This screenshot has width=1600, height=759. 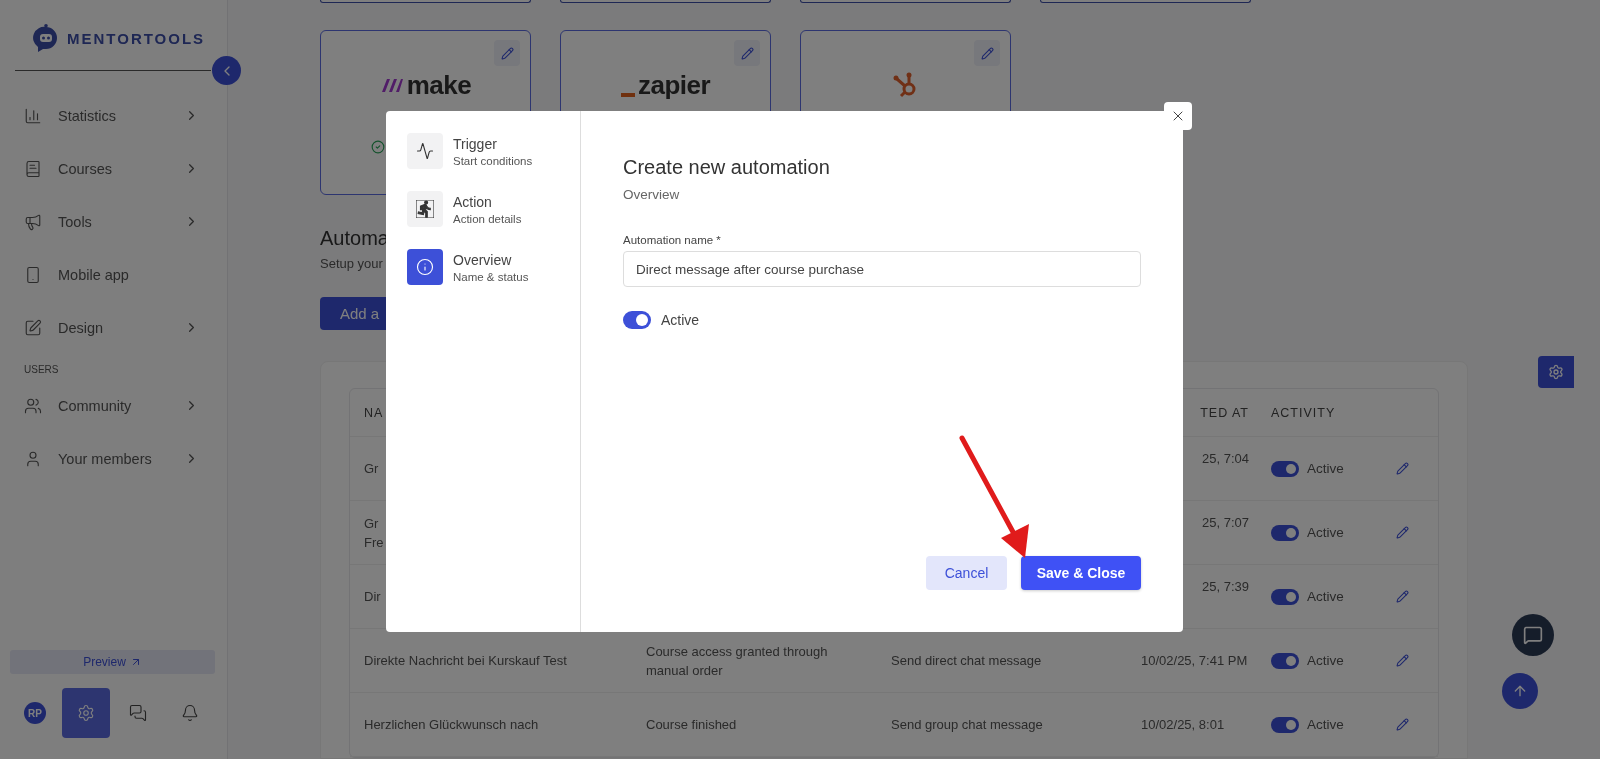 What do you see at coordinates (374, 412) in the screenshot?
I see `column-header: NA` at bounding box center [374, 412].